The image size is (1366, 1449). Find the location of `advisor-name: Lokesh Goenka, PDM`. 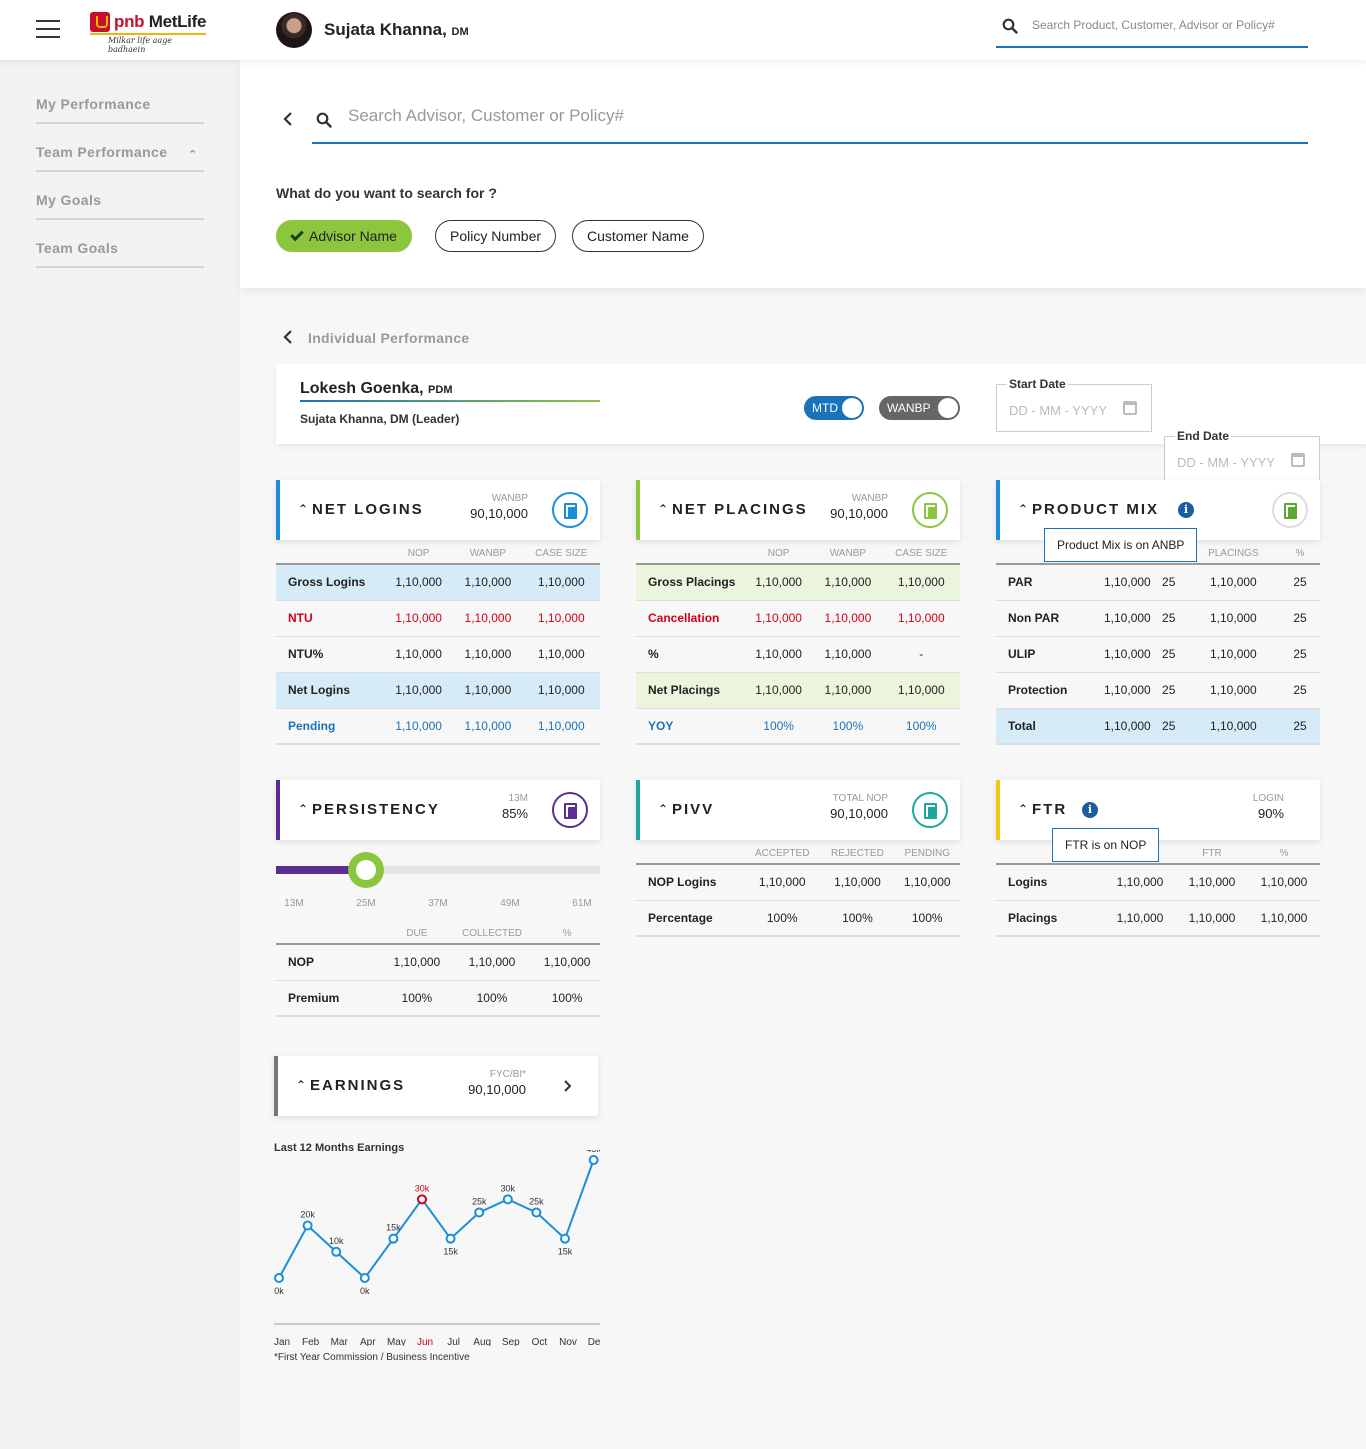

advisor-name: Lokesh Goenka, PDM is located at coordinates (450, 391).